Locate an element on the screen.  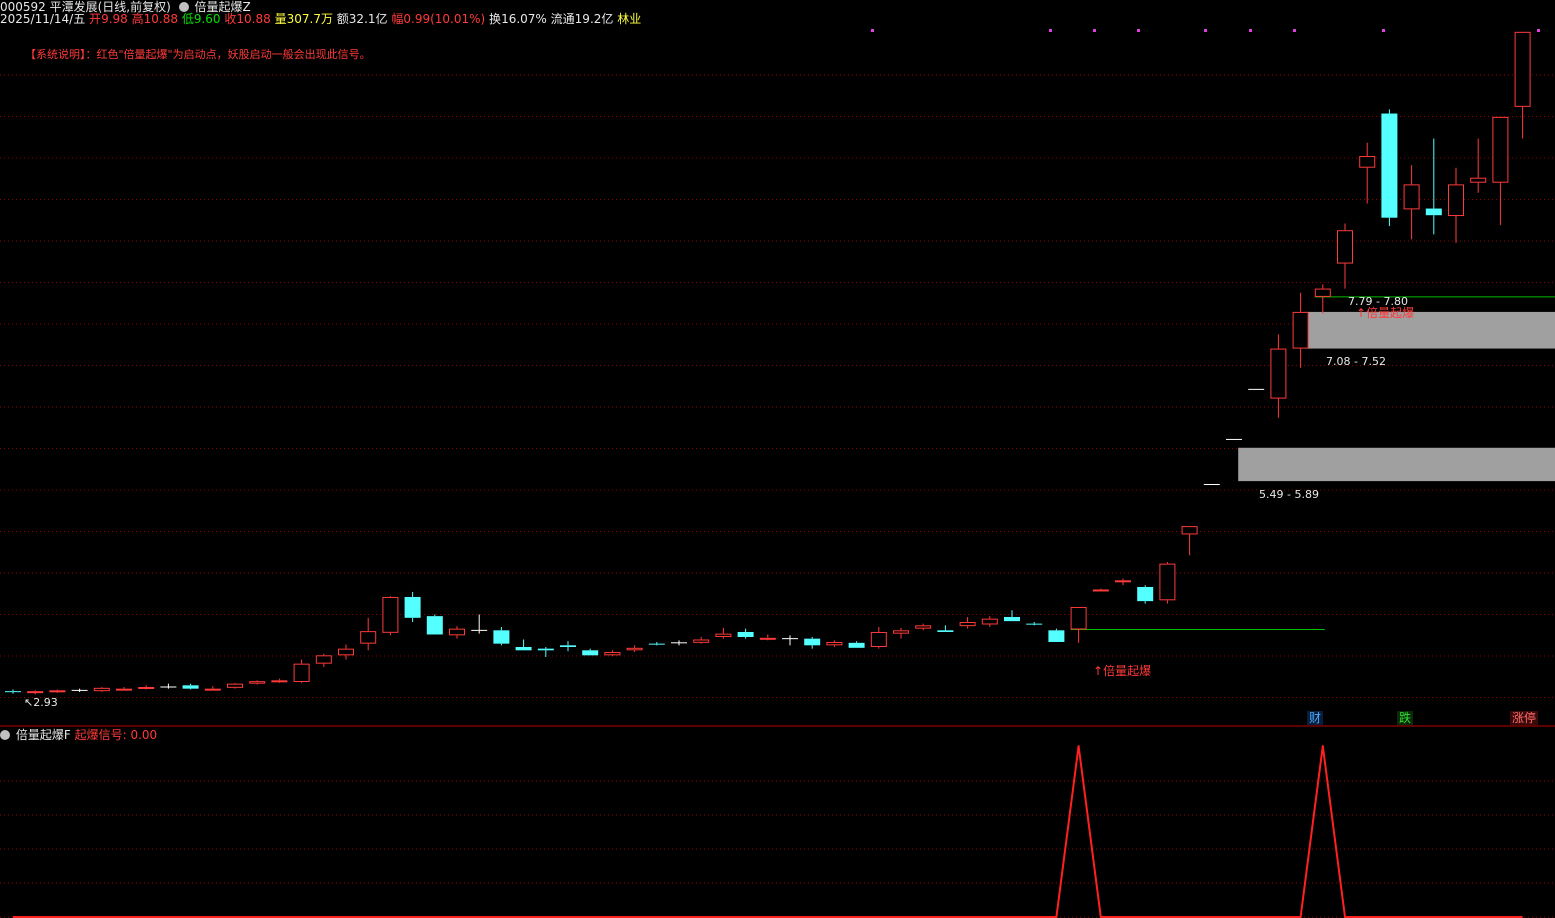
zone-low-label: 5.49 - 5.89 is located at coordinates (1289, 494).